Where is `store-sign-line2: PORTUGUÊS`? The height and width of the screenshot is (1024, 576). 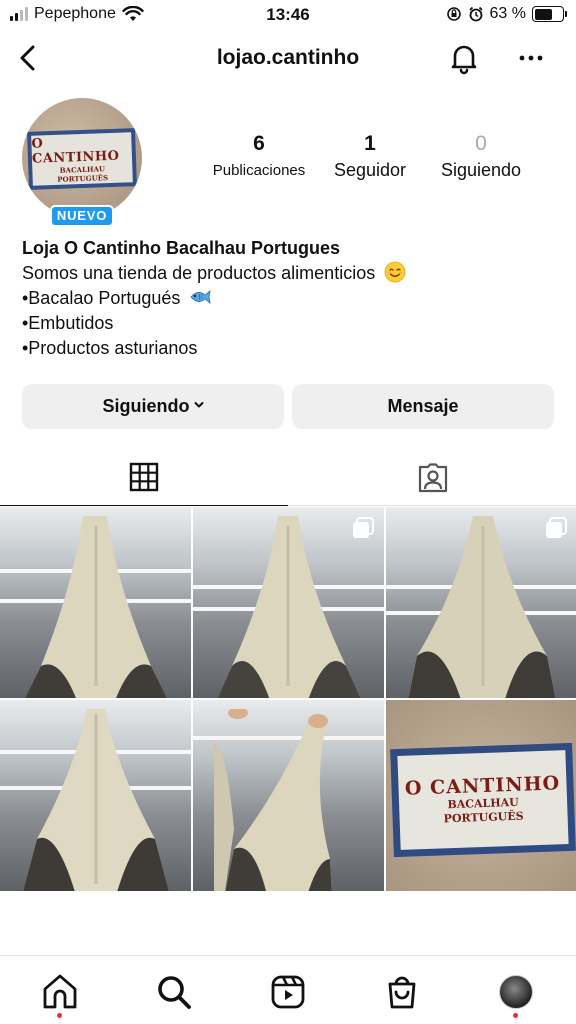
store-sign-line2: PORTUGUÊS is located at coordinates (483, 817).